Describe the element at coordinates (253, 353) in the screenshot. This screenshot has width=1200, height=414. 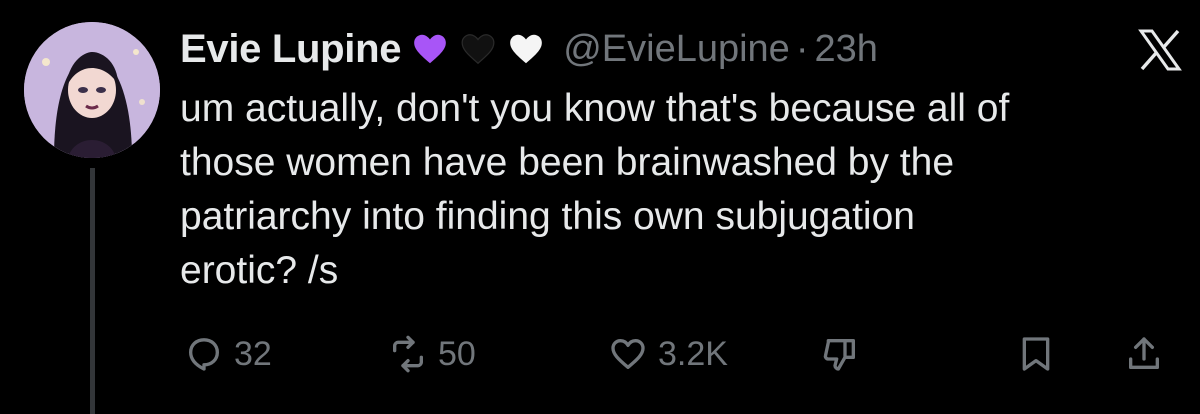
I see `reply-count: 32` at that location.